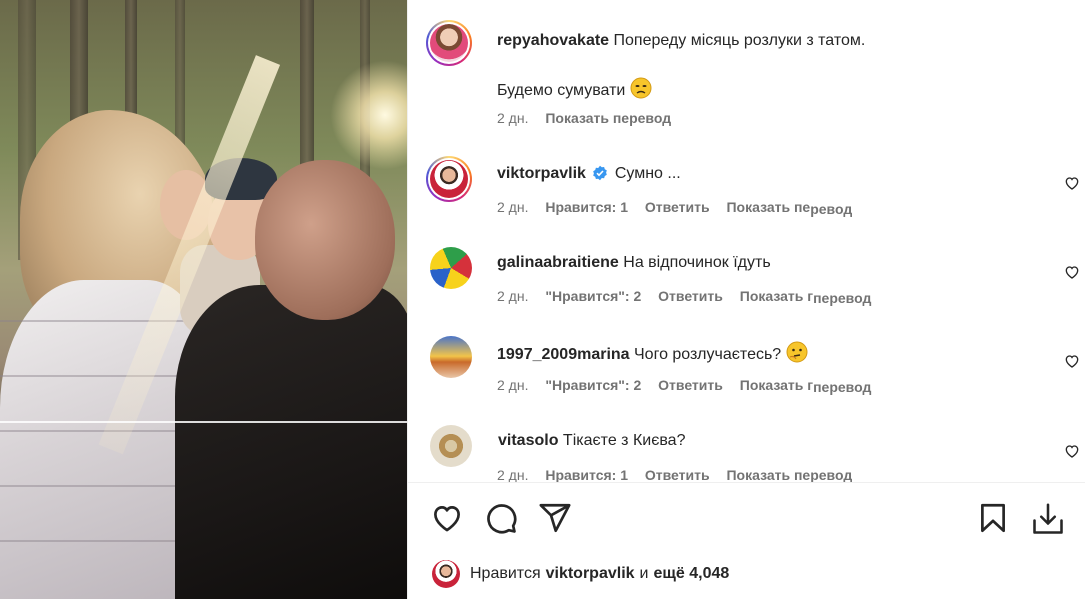 The height and width of the screenshot is (599, 1085). What do you see at coordinates (746, 540) in the screenshot?
I see `post-actions-bar: Нравится viktorpavlik и ещё 4,048` at bounding box center [746, 540].